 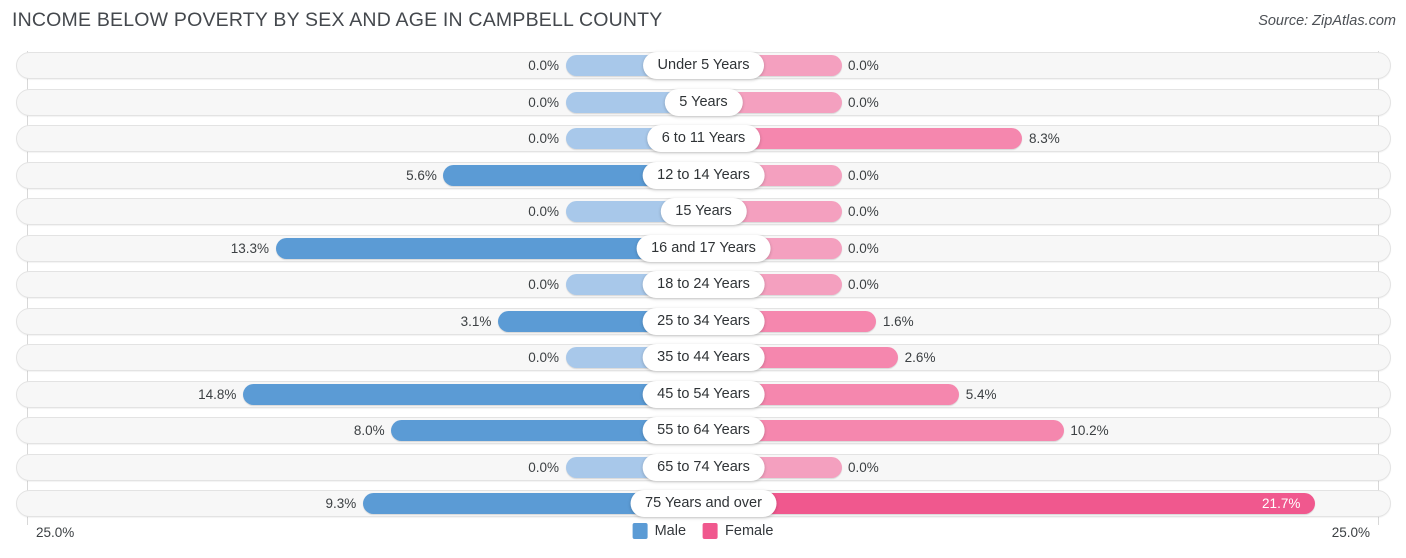 What do you see at coordinates (55, 532) in the screenshot?
I see `axis-label-left: 25.0%` at bounding box center [55, 532].